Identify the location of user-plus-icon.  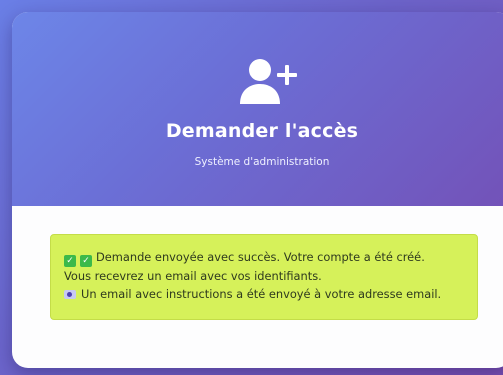
(268, 81).